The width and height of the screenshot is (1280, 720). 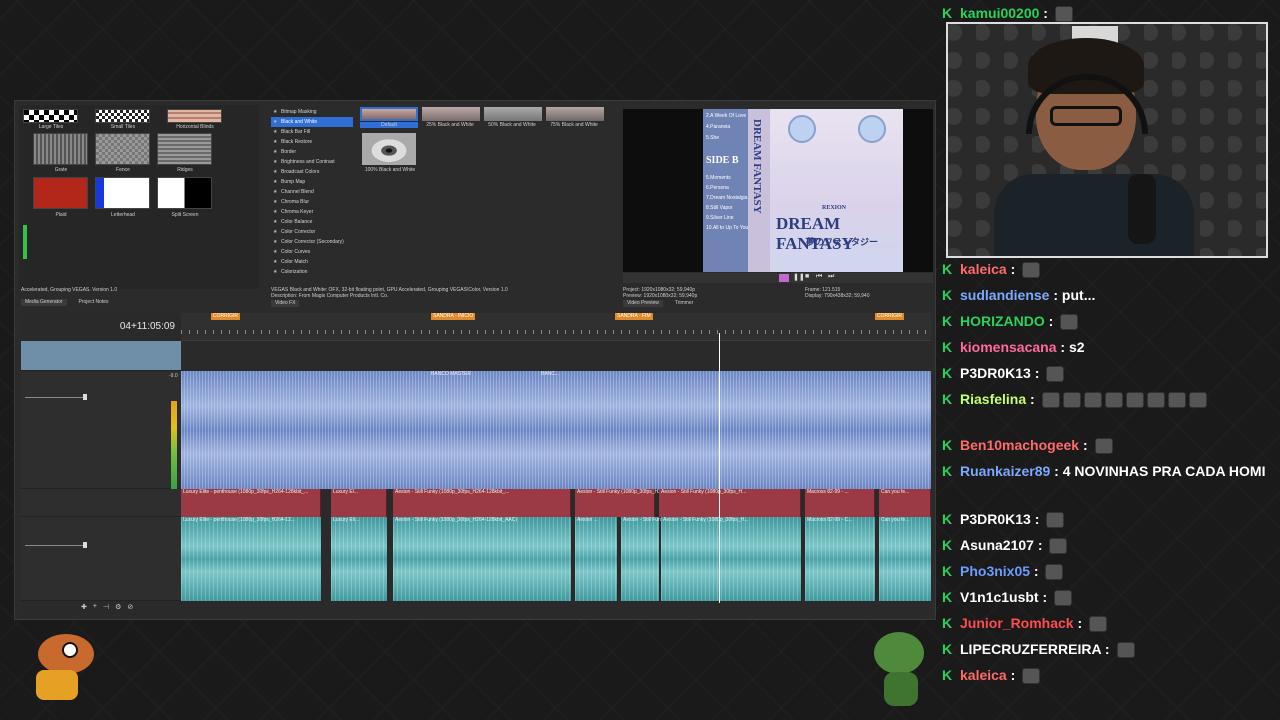 I want to click on transition-split-screen, so click(x=184, y=193).